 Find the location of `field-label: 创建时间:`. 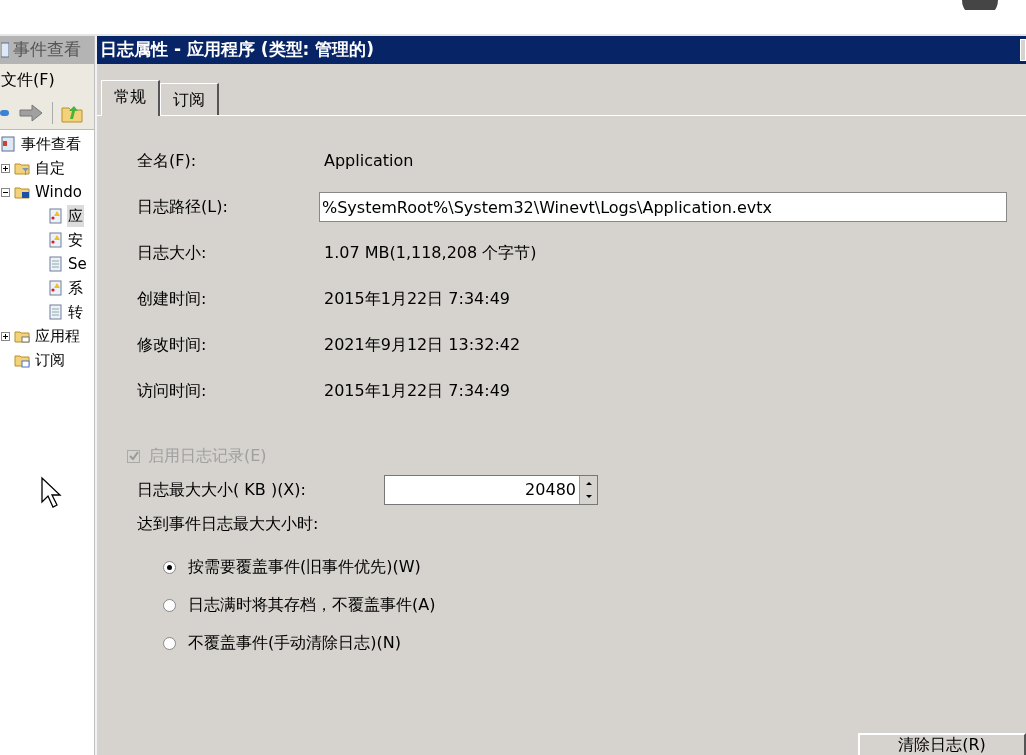

field-label: 创建时间: is located at coordinates (172, 299).